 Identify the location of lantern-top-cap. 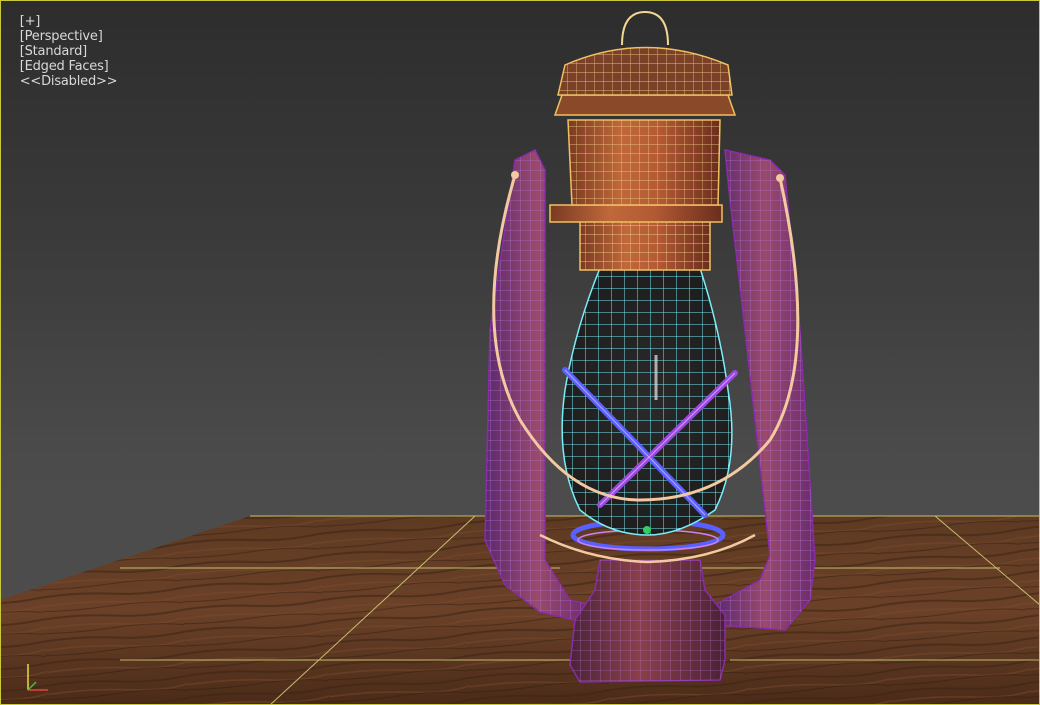
(645, 53).